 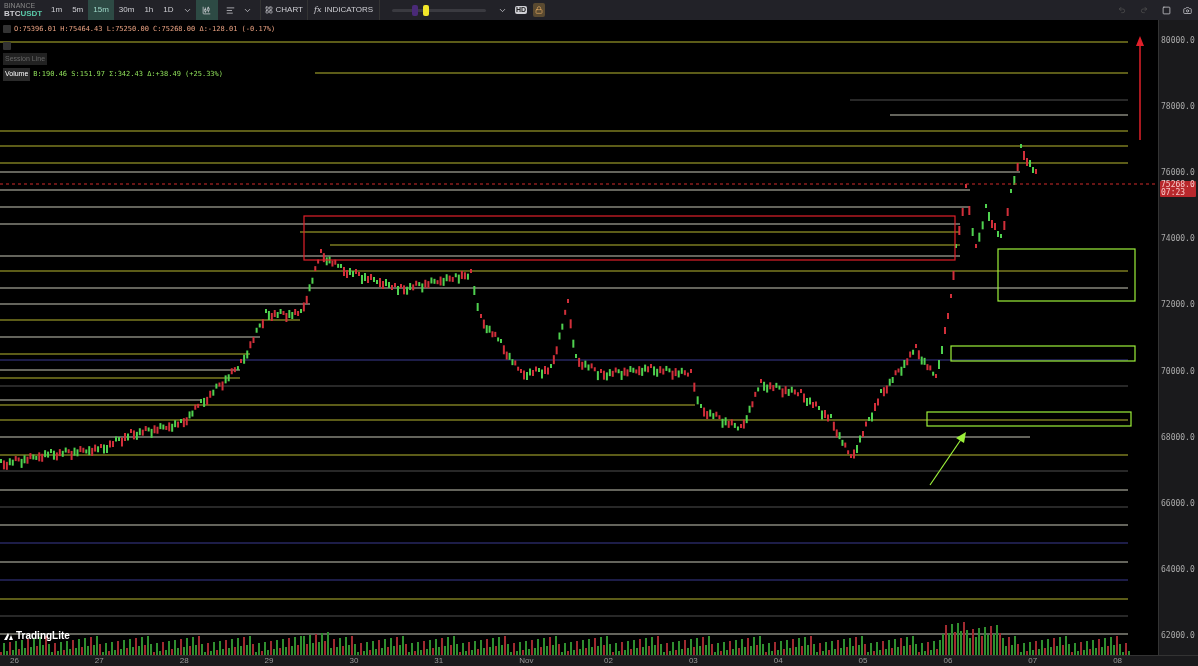 What do you see at coordinates (269, 661) in the screenshot?
I see `date-label: 29` at bounding box center [269, 661].